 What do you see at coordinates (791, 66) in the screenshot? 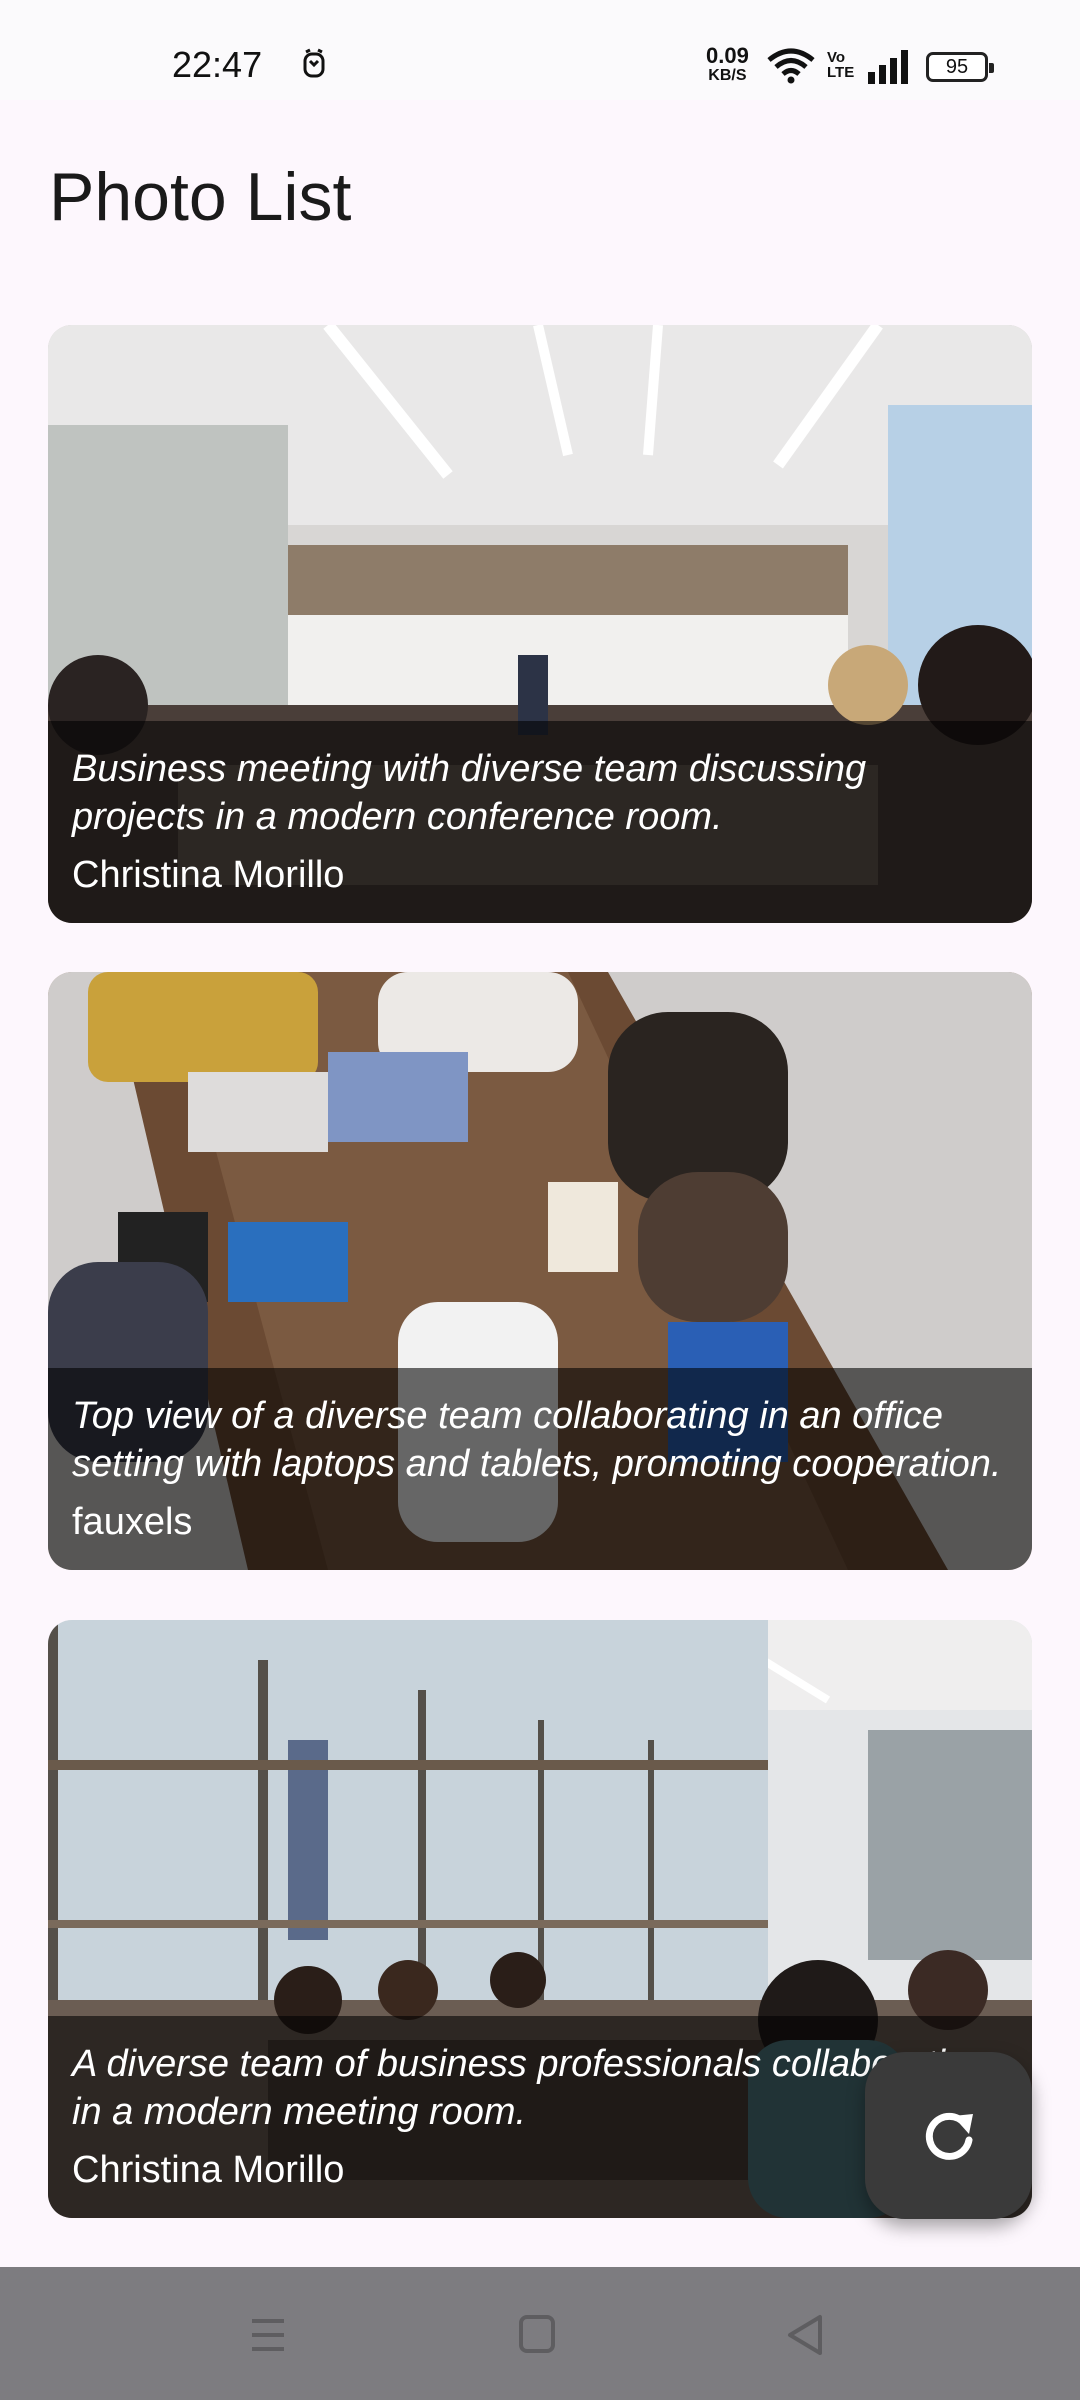
I see `wifi-icon` at bounding box center [791, 66].